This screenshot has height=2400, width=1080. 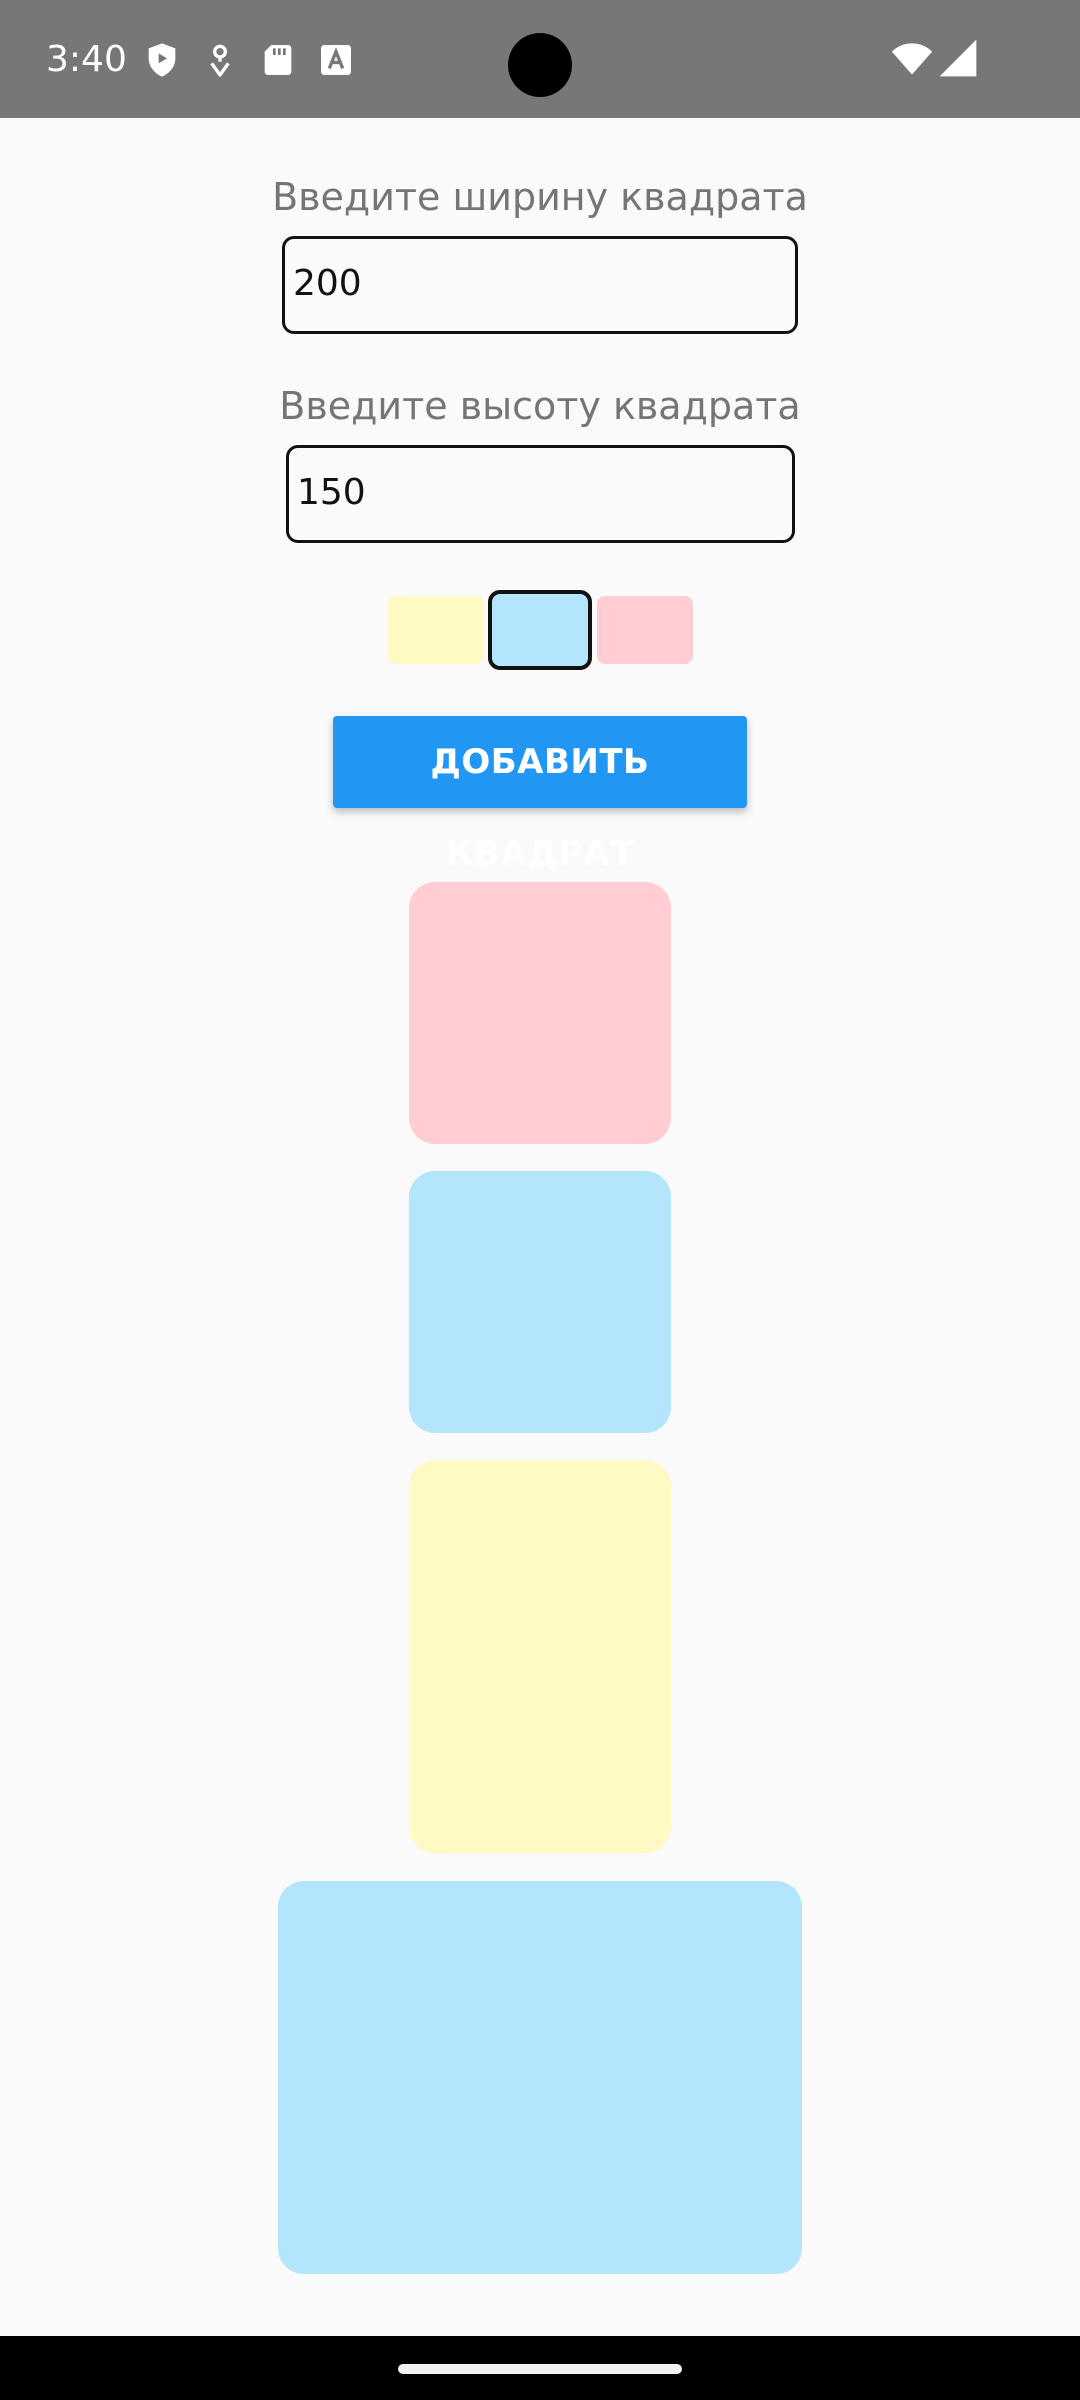 What do you see at coordinates (912, 59) in the screenshot?
I see `wifi-icon` at bounding box center [912, 59].